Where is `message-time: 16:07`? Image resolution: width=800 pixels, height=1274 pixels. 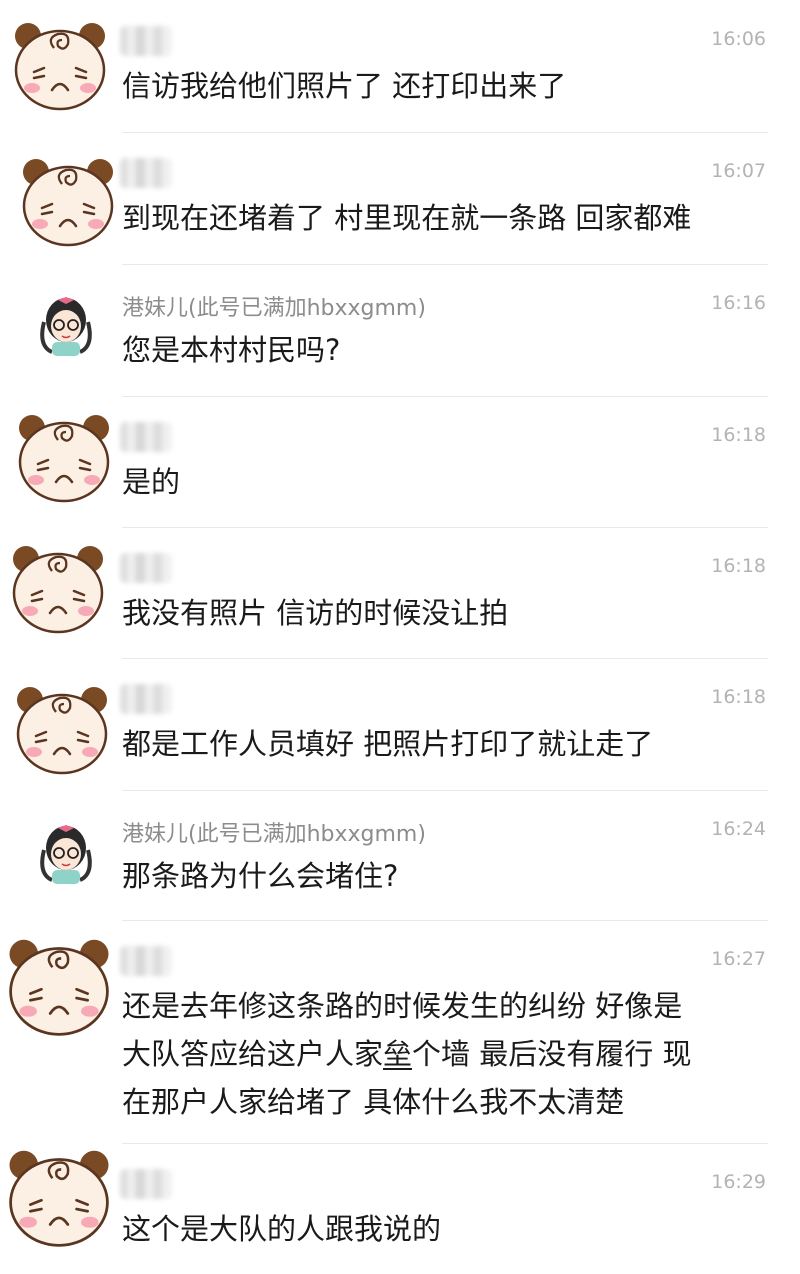
message-time: 16:07 is located at coordinates (738, 171).